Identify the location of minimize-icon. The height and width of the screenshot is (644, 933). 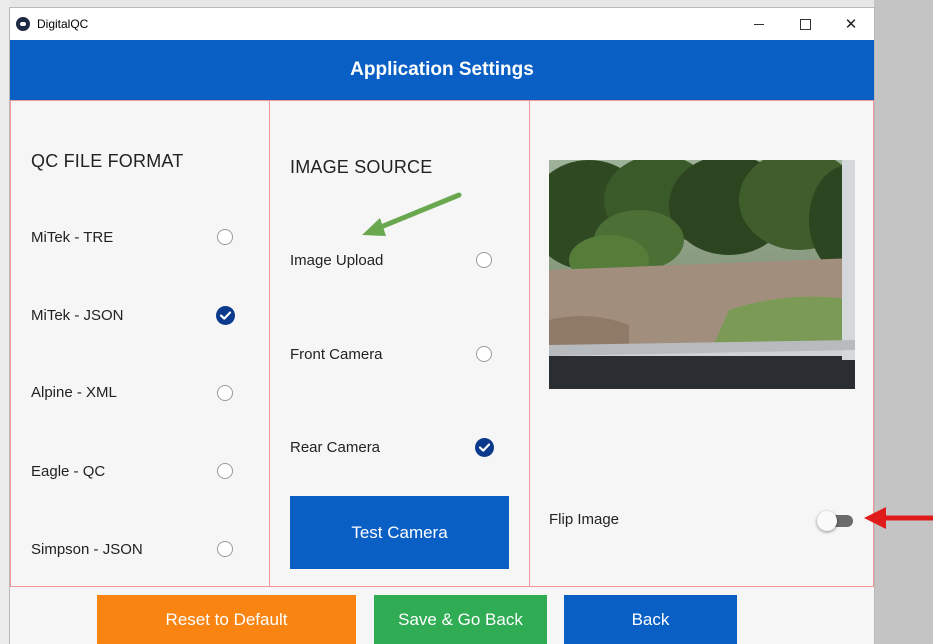
(759, 24).